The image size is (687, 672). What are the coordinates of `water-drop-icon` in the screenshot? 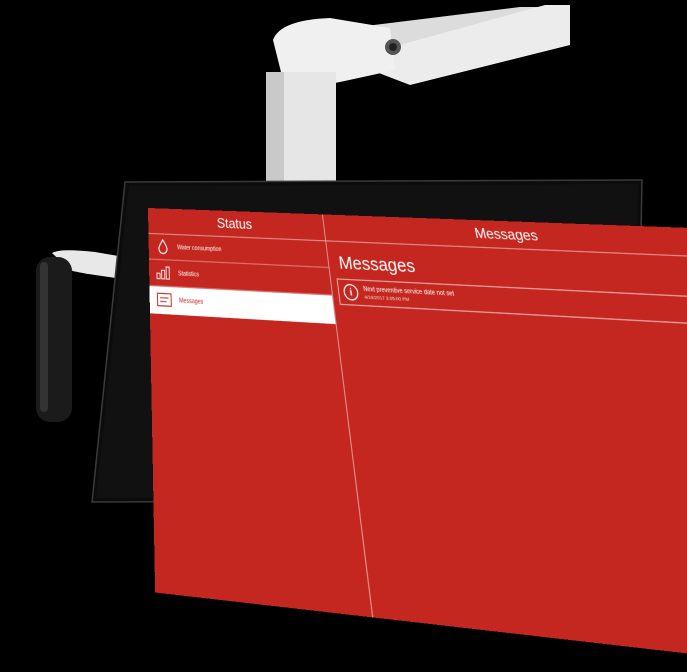 It's located at (163, 246).